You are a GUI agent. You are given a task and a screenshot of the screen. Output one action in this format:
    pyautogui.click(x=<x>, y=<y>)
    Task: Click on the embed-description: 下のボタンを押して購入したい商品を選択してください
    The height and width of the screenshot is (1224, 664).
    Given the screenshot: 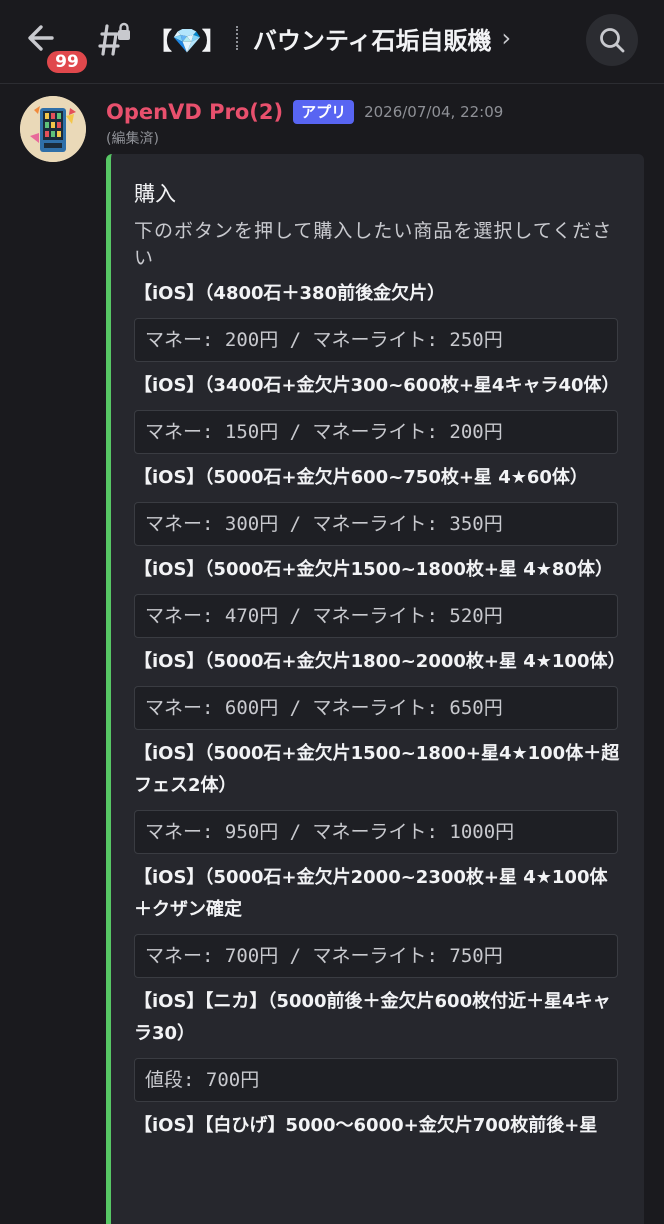 What is the action you would take?
    pyautogui.click(x=373, y=244)
    